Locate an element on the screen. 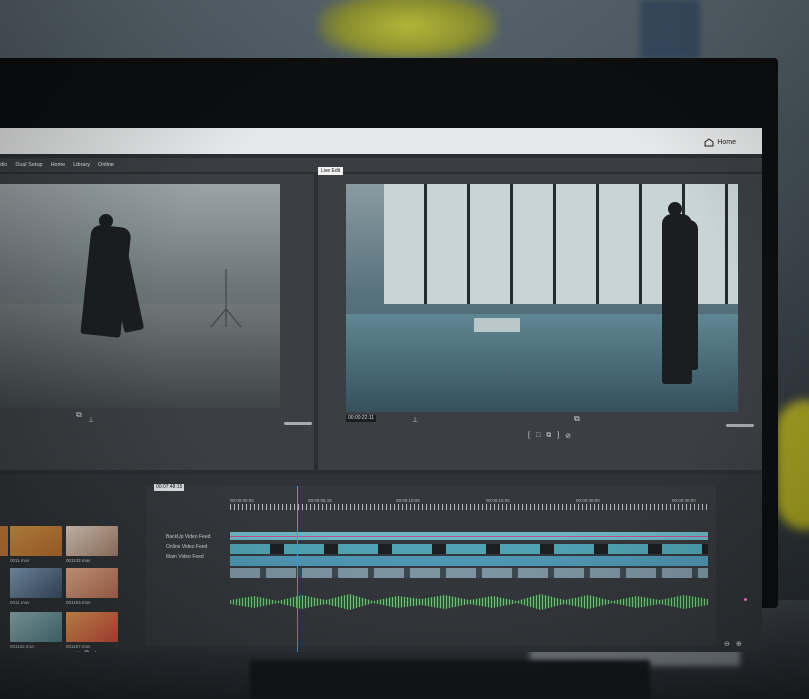 Image resolution: width=809 pixels, height=699 pixels. program-scroll-handle is located at coordinates (740, 425).